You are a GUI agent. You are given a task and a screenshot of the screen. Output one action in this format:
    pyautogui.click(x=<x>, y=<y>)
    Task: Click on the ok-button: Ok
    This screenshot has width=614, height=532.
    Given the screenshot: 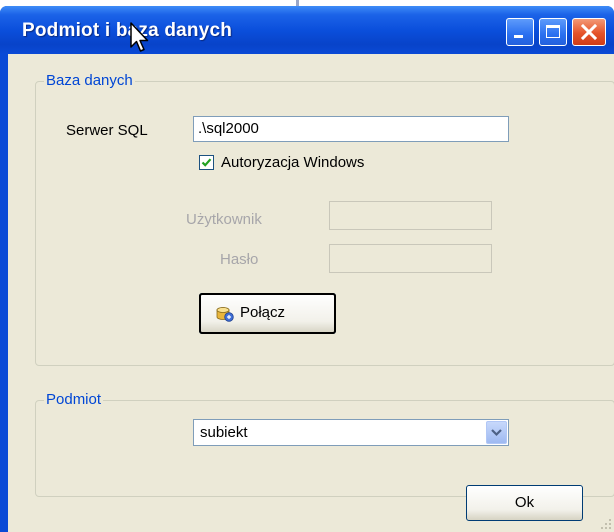 What is the action you would take?
    pyautogui.click(x=524, y=503)
    